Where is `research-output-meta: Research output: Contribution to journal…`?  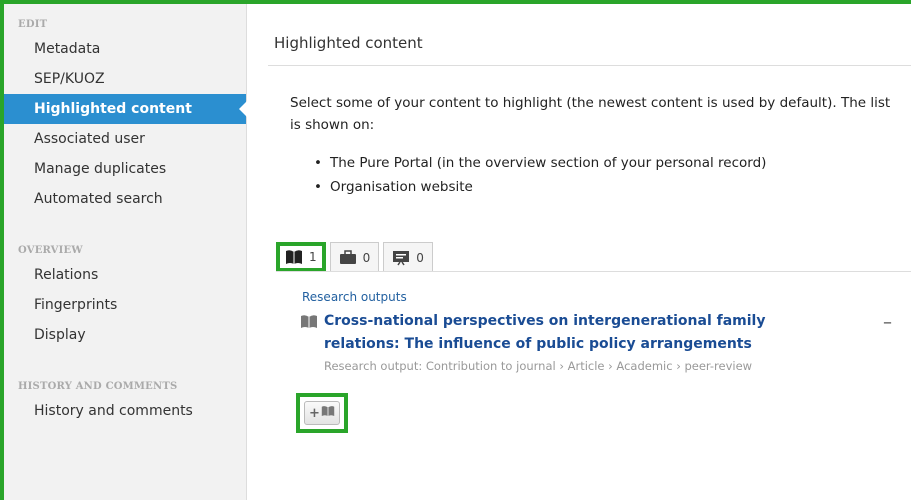 research-output-meta: Research output: Contribution to journal… is located at coordinates (538, 366).